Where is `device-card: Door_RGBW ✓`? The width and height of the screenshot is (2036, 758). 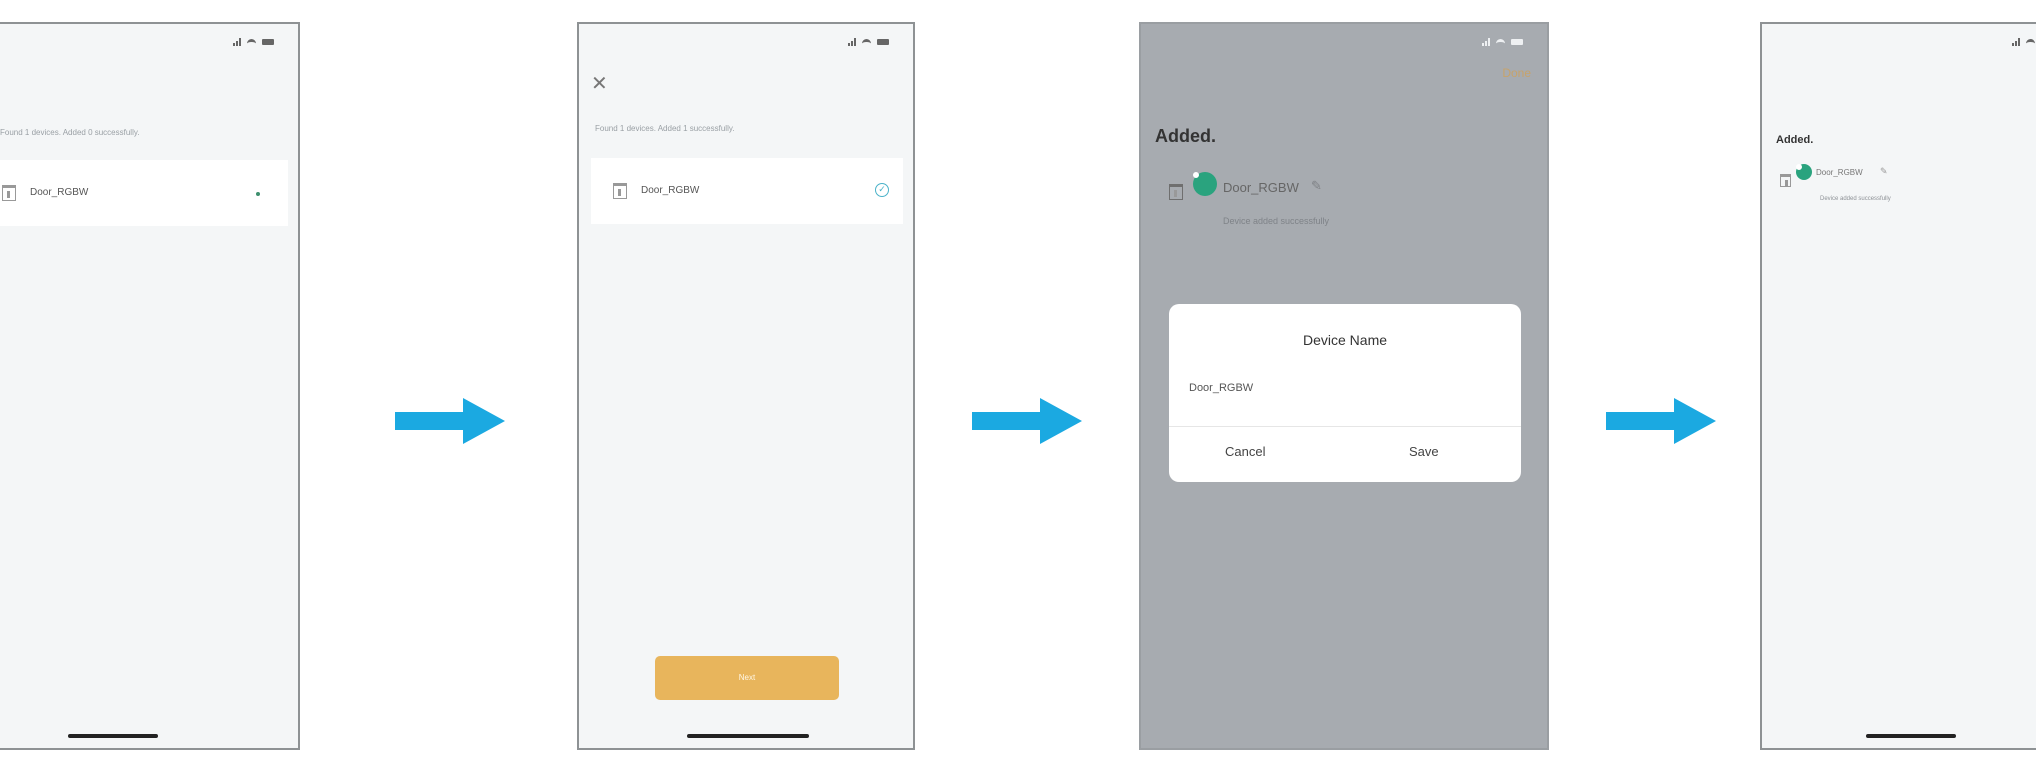 device-card: Door_RGBW ✓ is located at coordinates (747, 191).